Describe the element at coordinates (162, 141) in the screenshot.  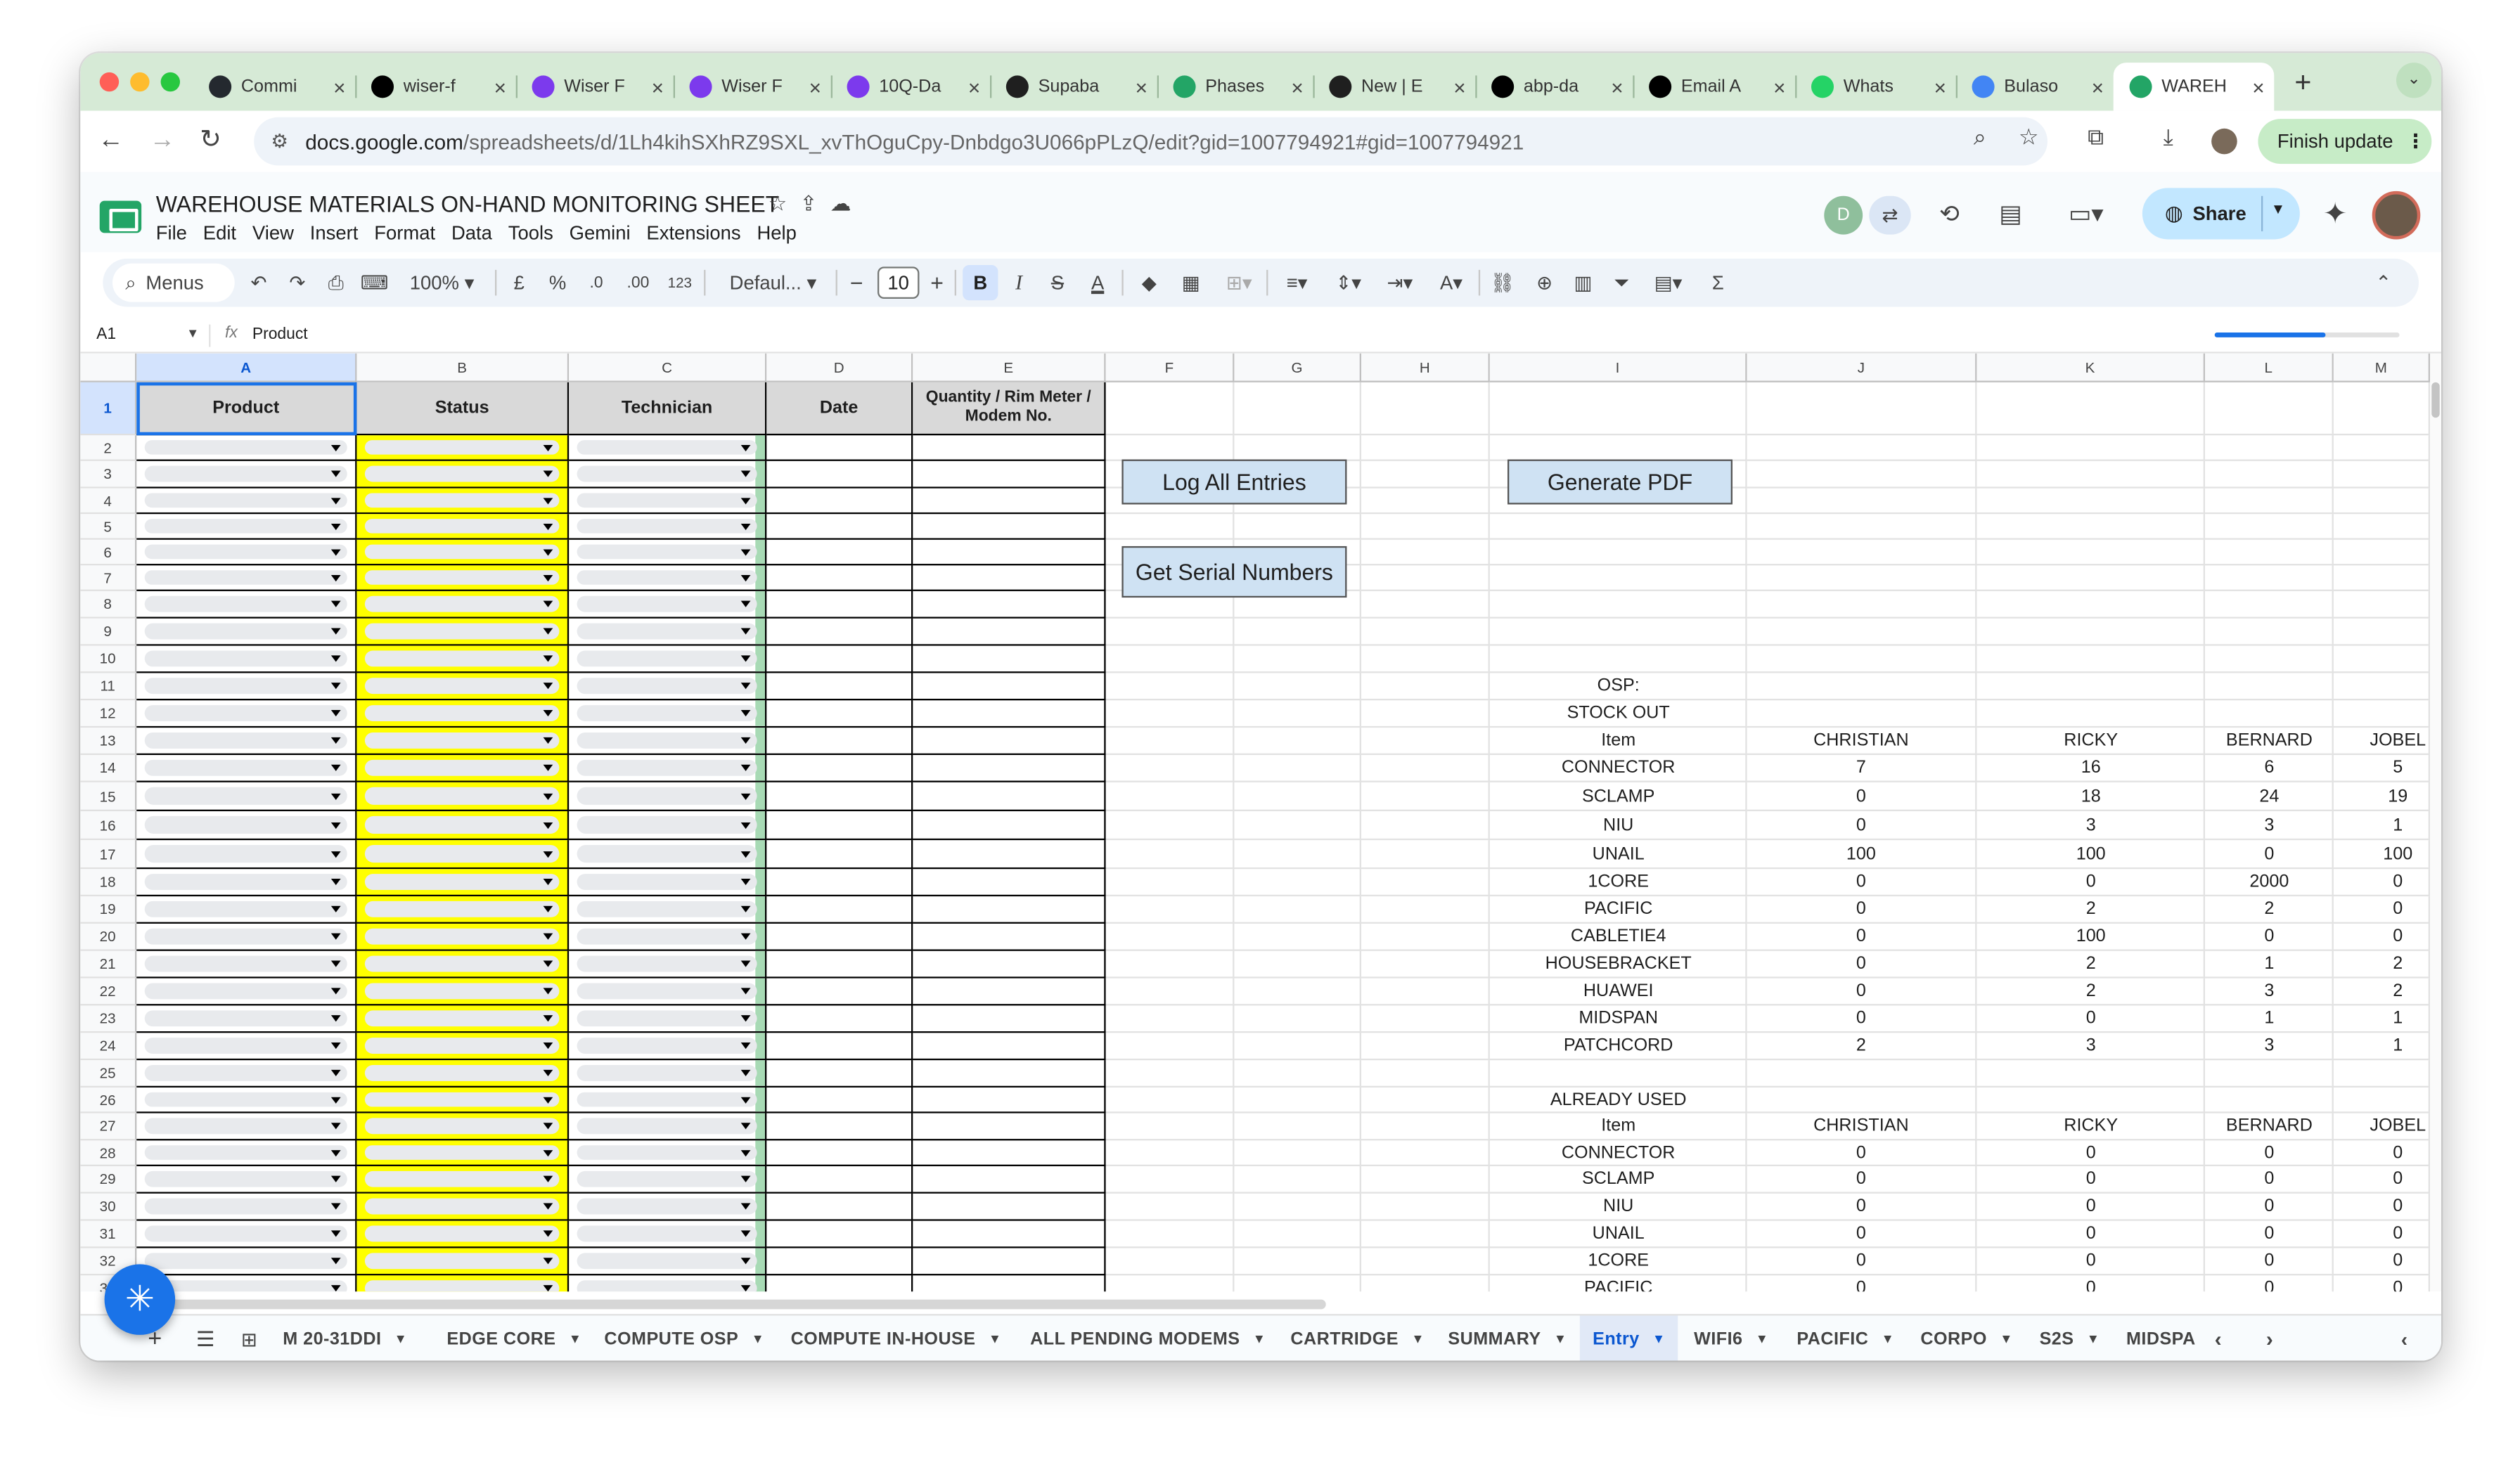
I see `forward-icon: →` at that location.